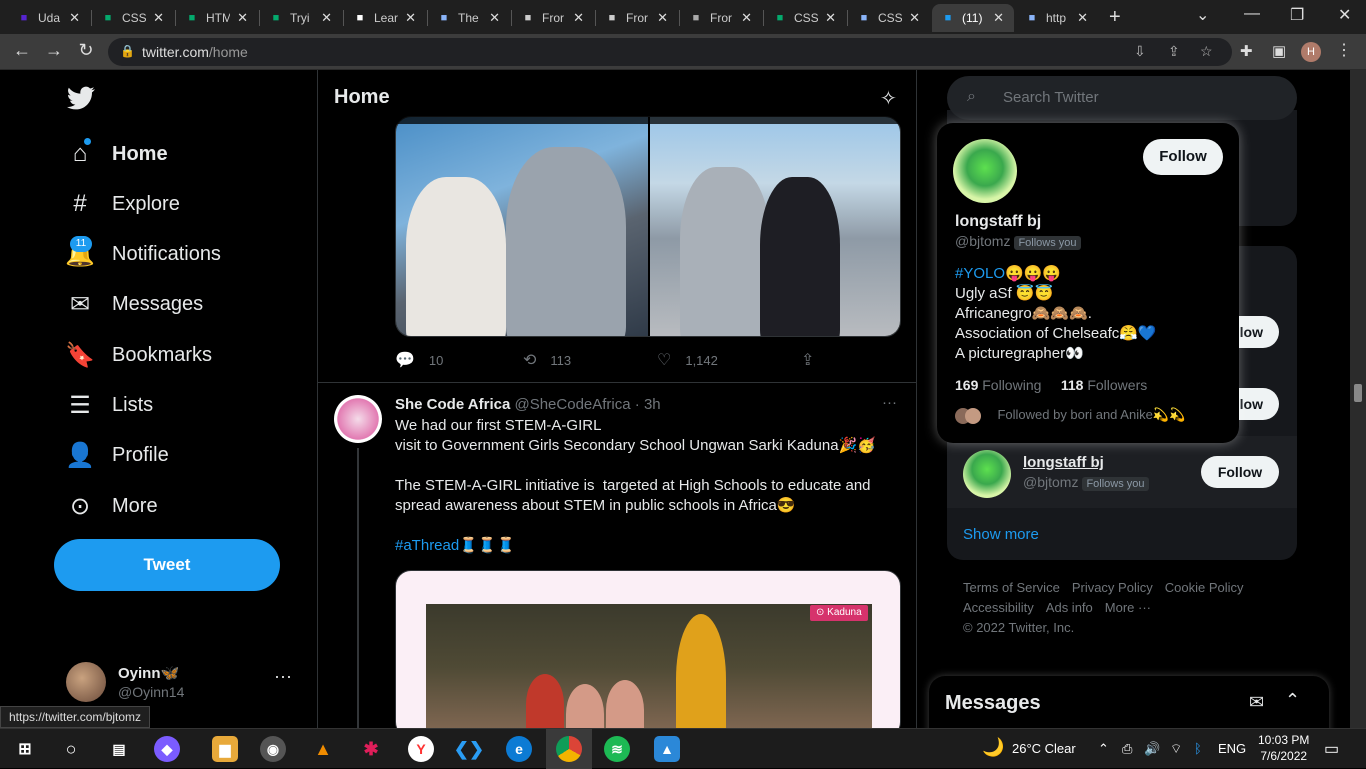 This screenshot has width=1366, height=769. Describe the element at coordinates (1240, 472) in the screenshot. I see `follow-button: Follow` at that location.